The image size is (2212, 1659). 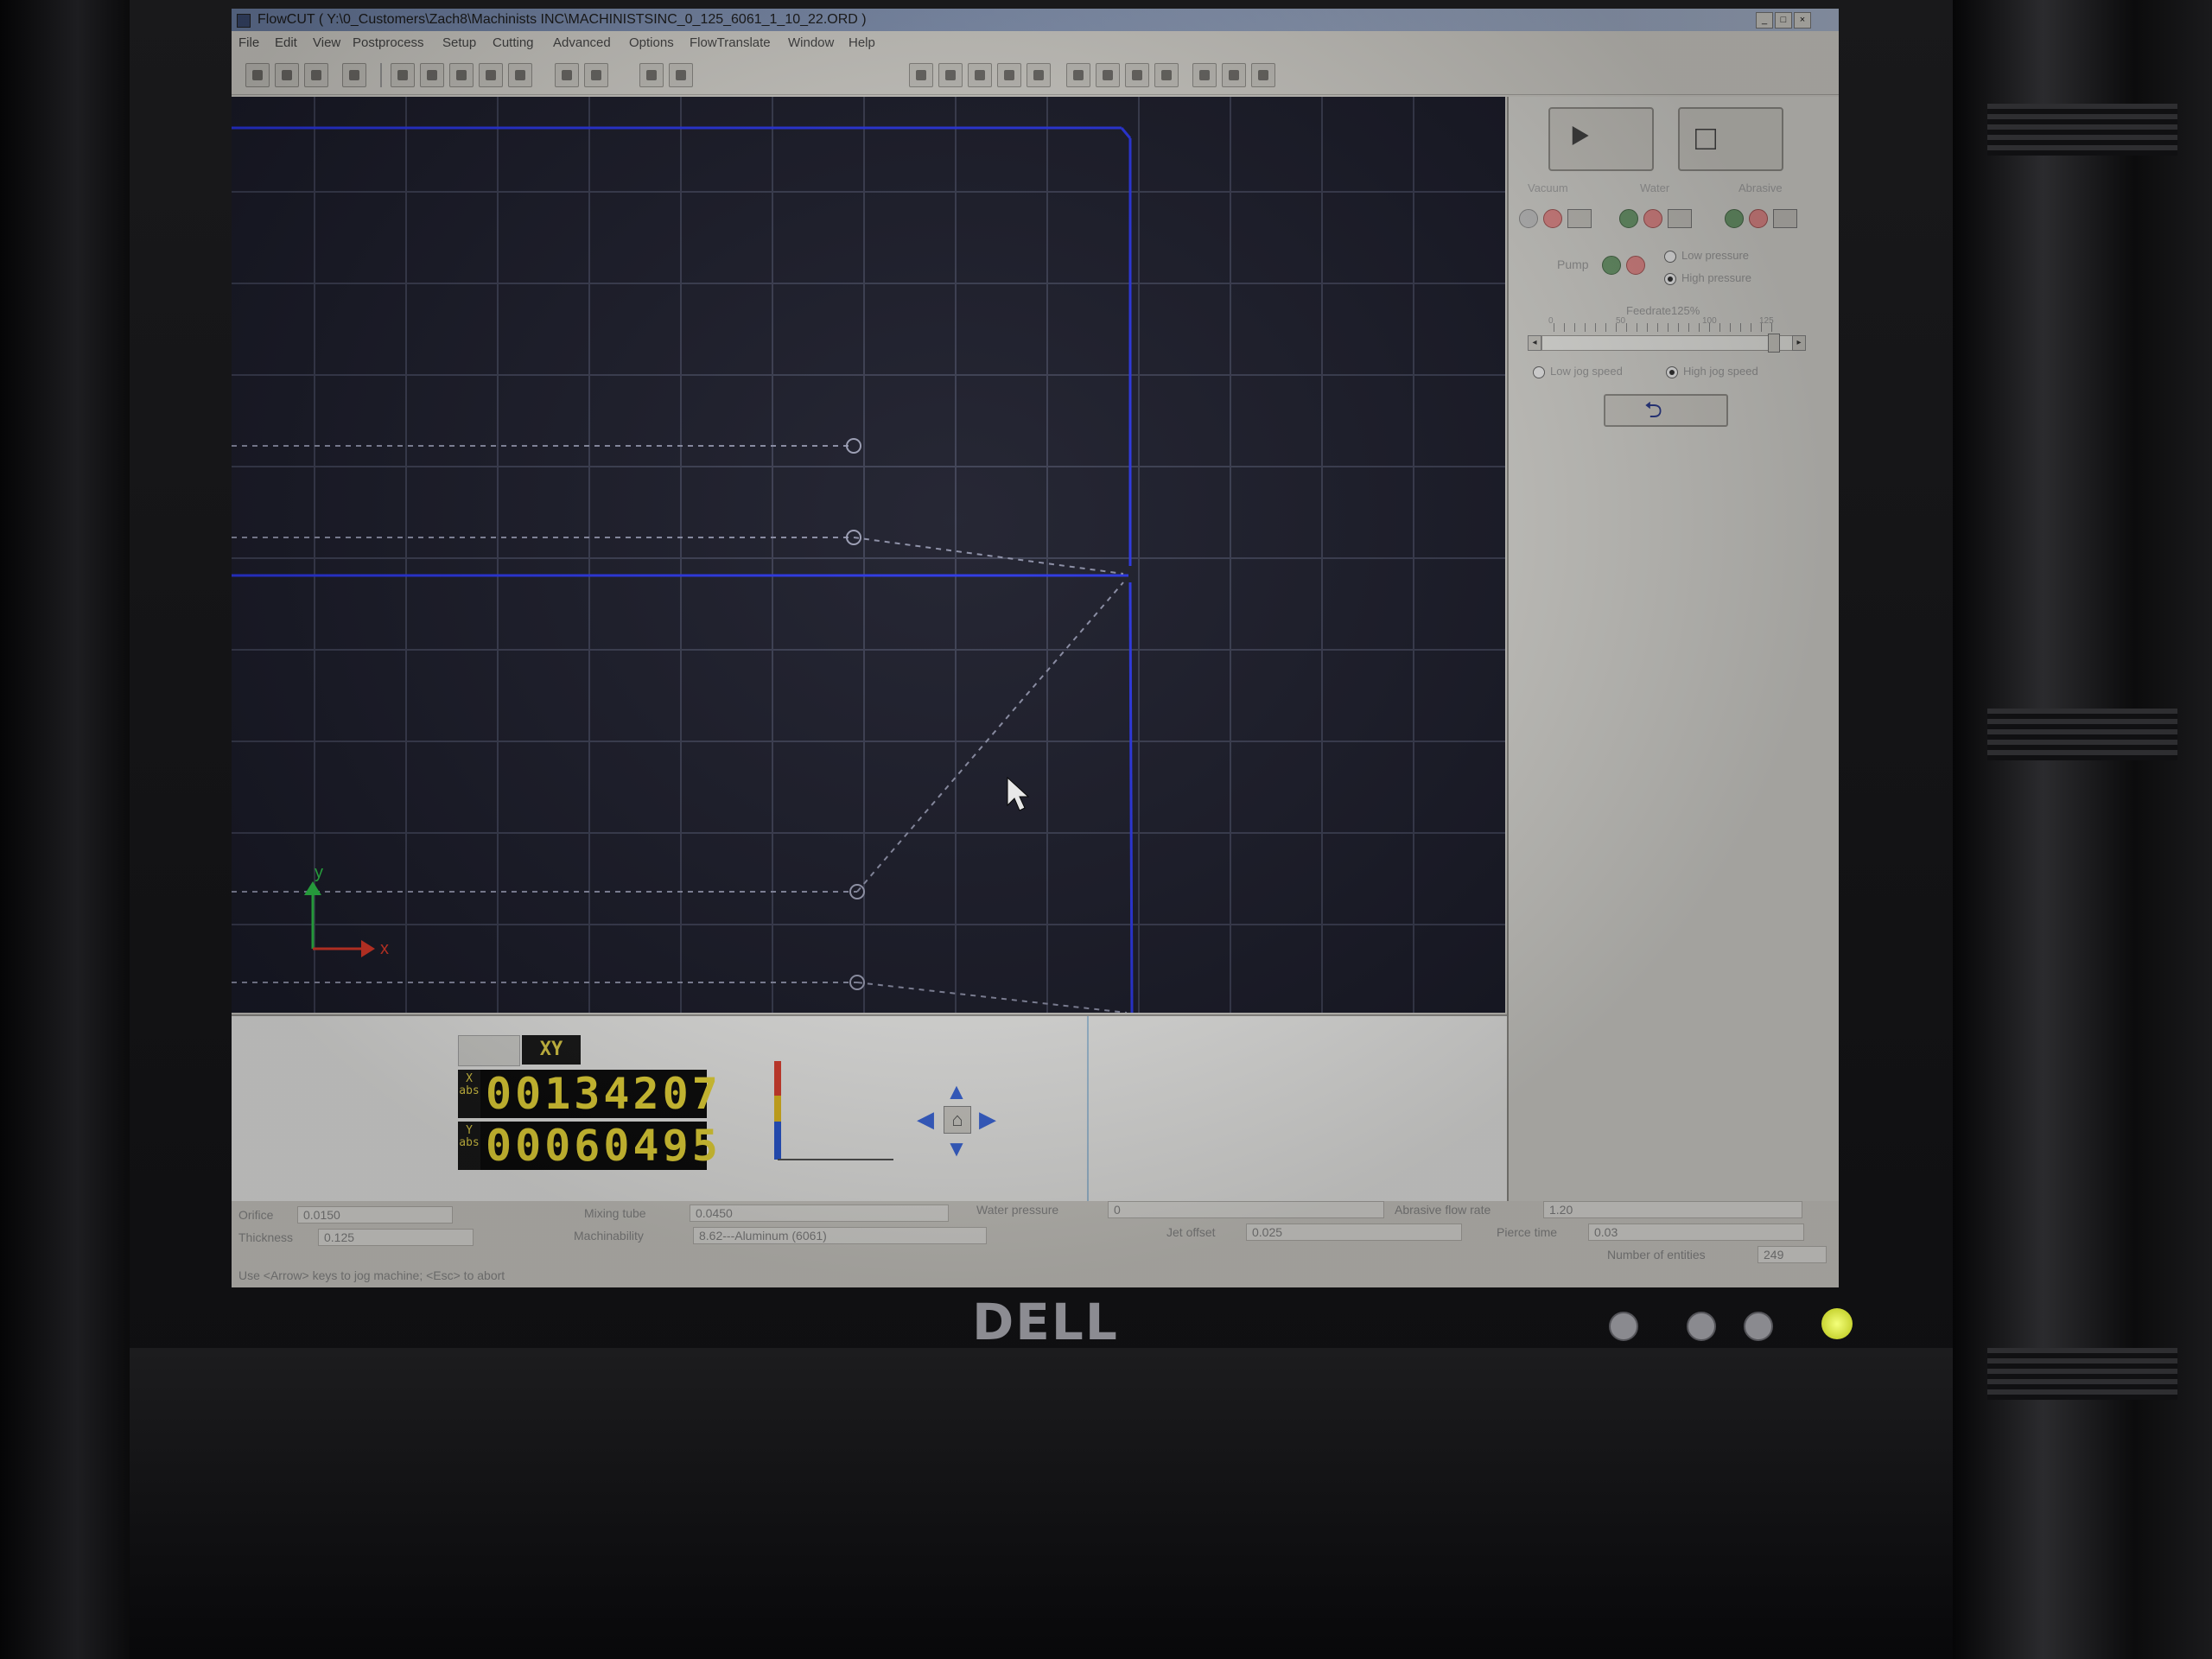 I want to click on machinability-label: Machinability, so click(x=609, y=1236).